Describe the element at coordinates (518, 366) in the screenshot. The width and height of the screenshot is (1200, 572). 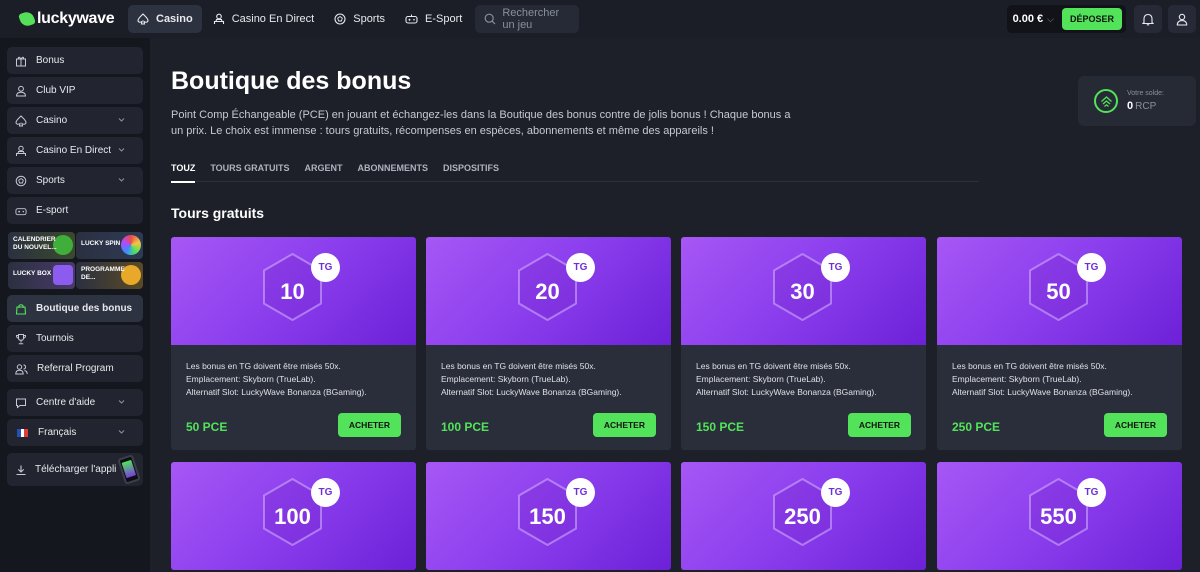
I see `description-line: Les bonus en TG doivent être misés 50x.` at that location.